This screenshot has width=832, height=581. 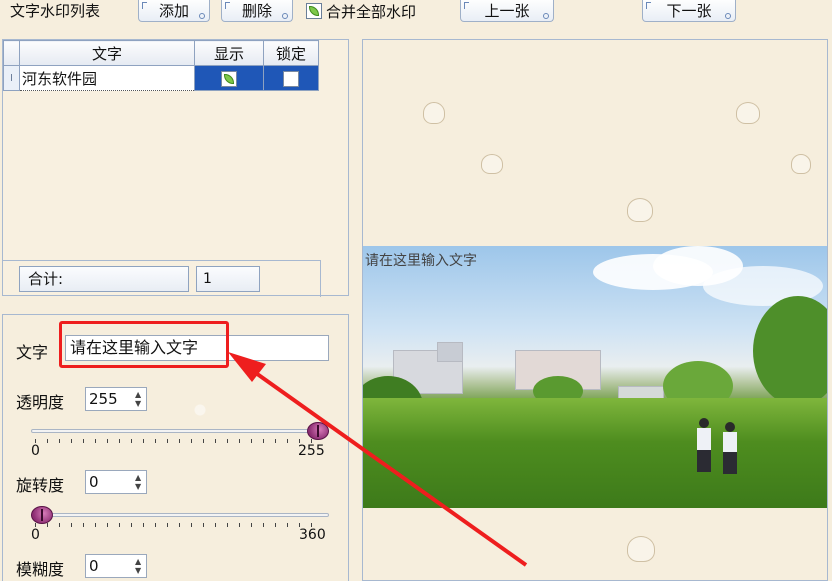 I want to click on merge-all-label: 合并全部水印, so click(x=371, y=12).